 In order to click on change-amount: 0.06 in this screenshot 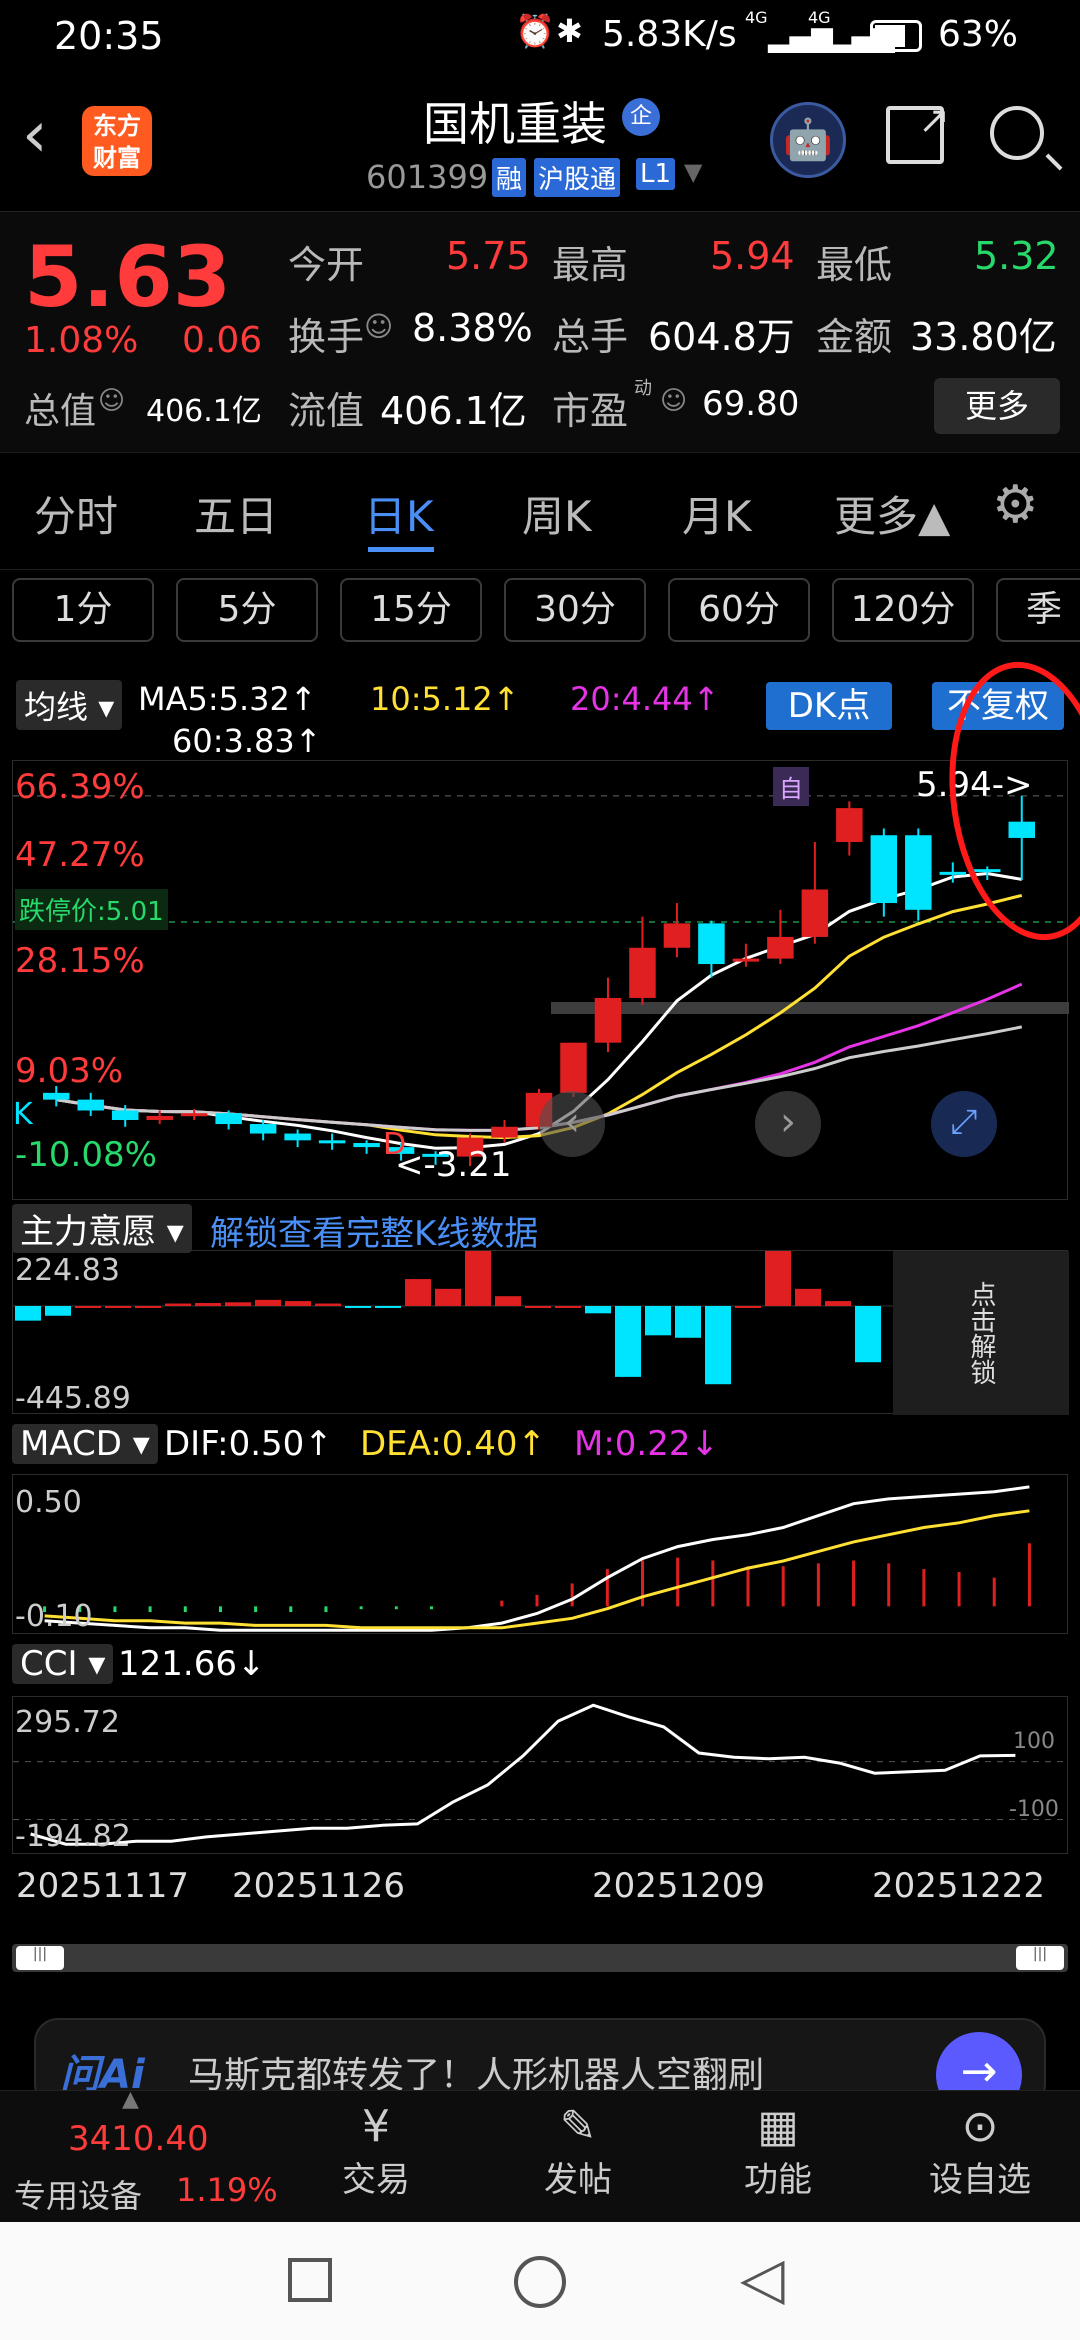, I will do `click(222, 340)`.